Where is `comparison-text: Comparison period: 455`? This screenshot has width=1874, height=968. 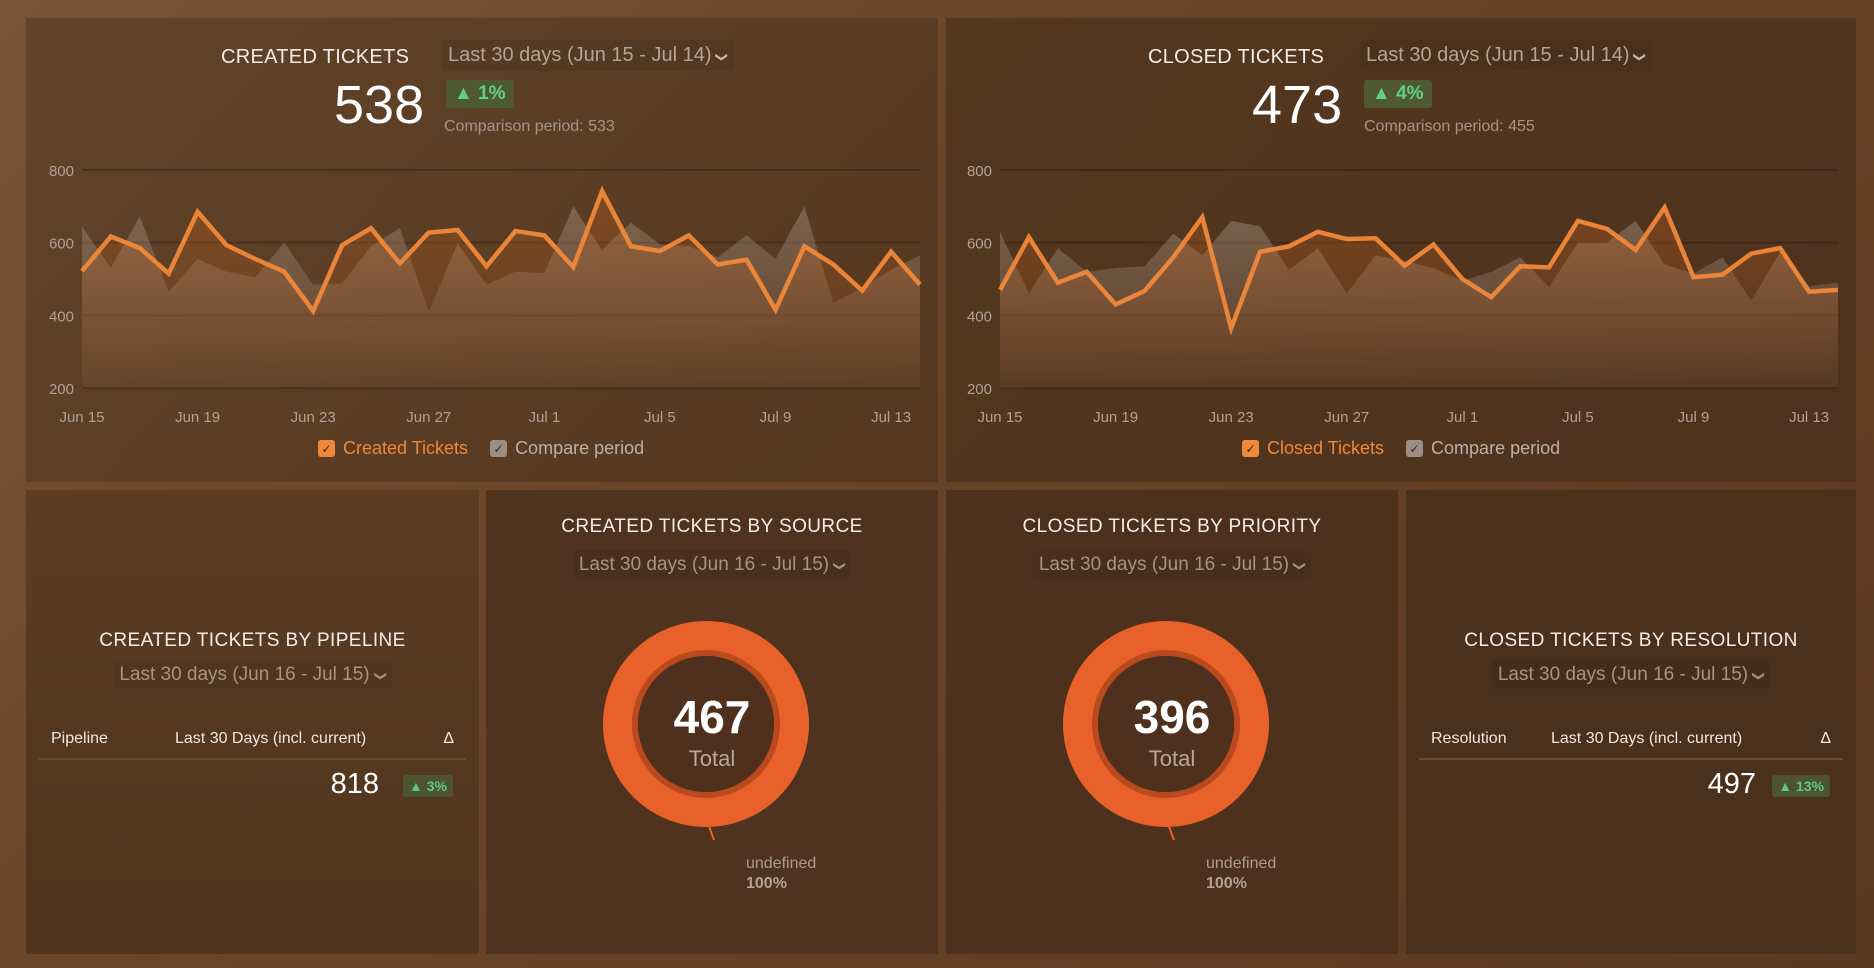
comparison-text: Comparison period: 455 is located at coordinates (1449, 126).